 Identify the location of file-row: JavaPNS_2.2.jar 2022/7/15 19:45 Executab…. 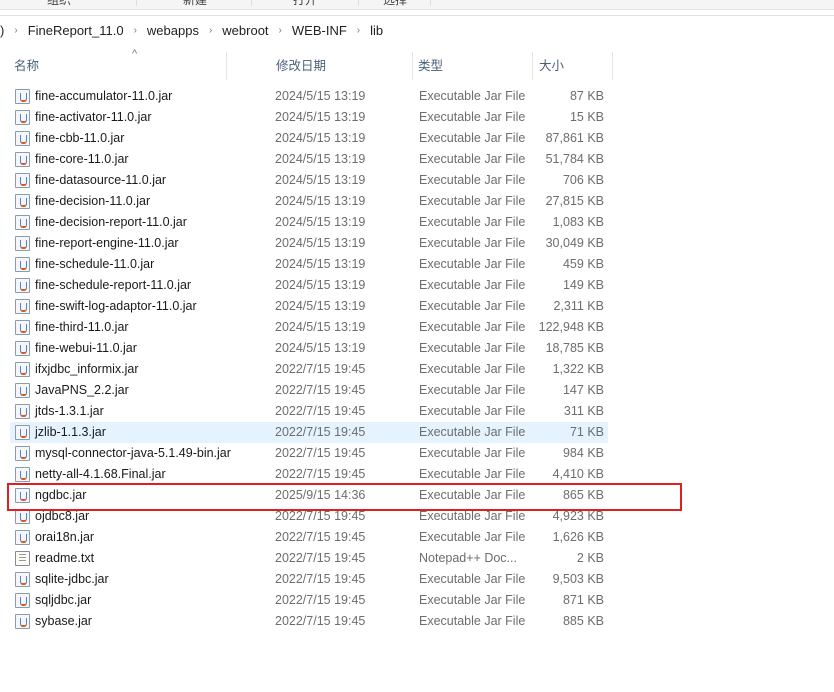
(309, 390).